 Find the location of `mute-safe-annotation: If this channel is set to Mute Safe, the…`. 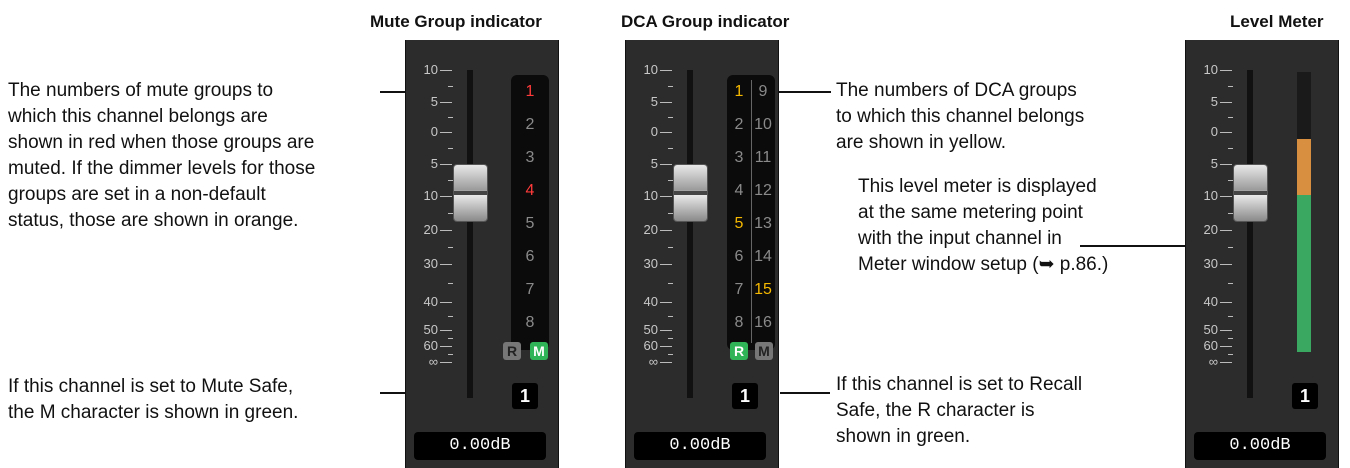

mute-safe-annotation: If this channel is set to Mute Safe, the… is located at coordinates (153, 399).